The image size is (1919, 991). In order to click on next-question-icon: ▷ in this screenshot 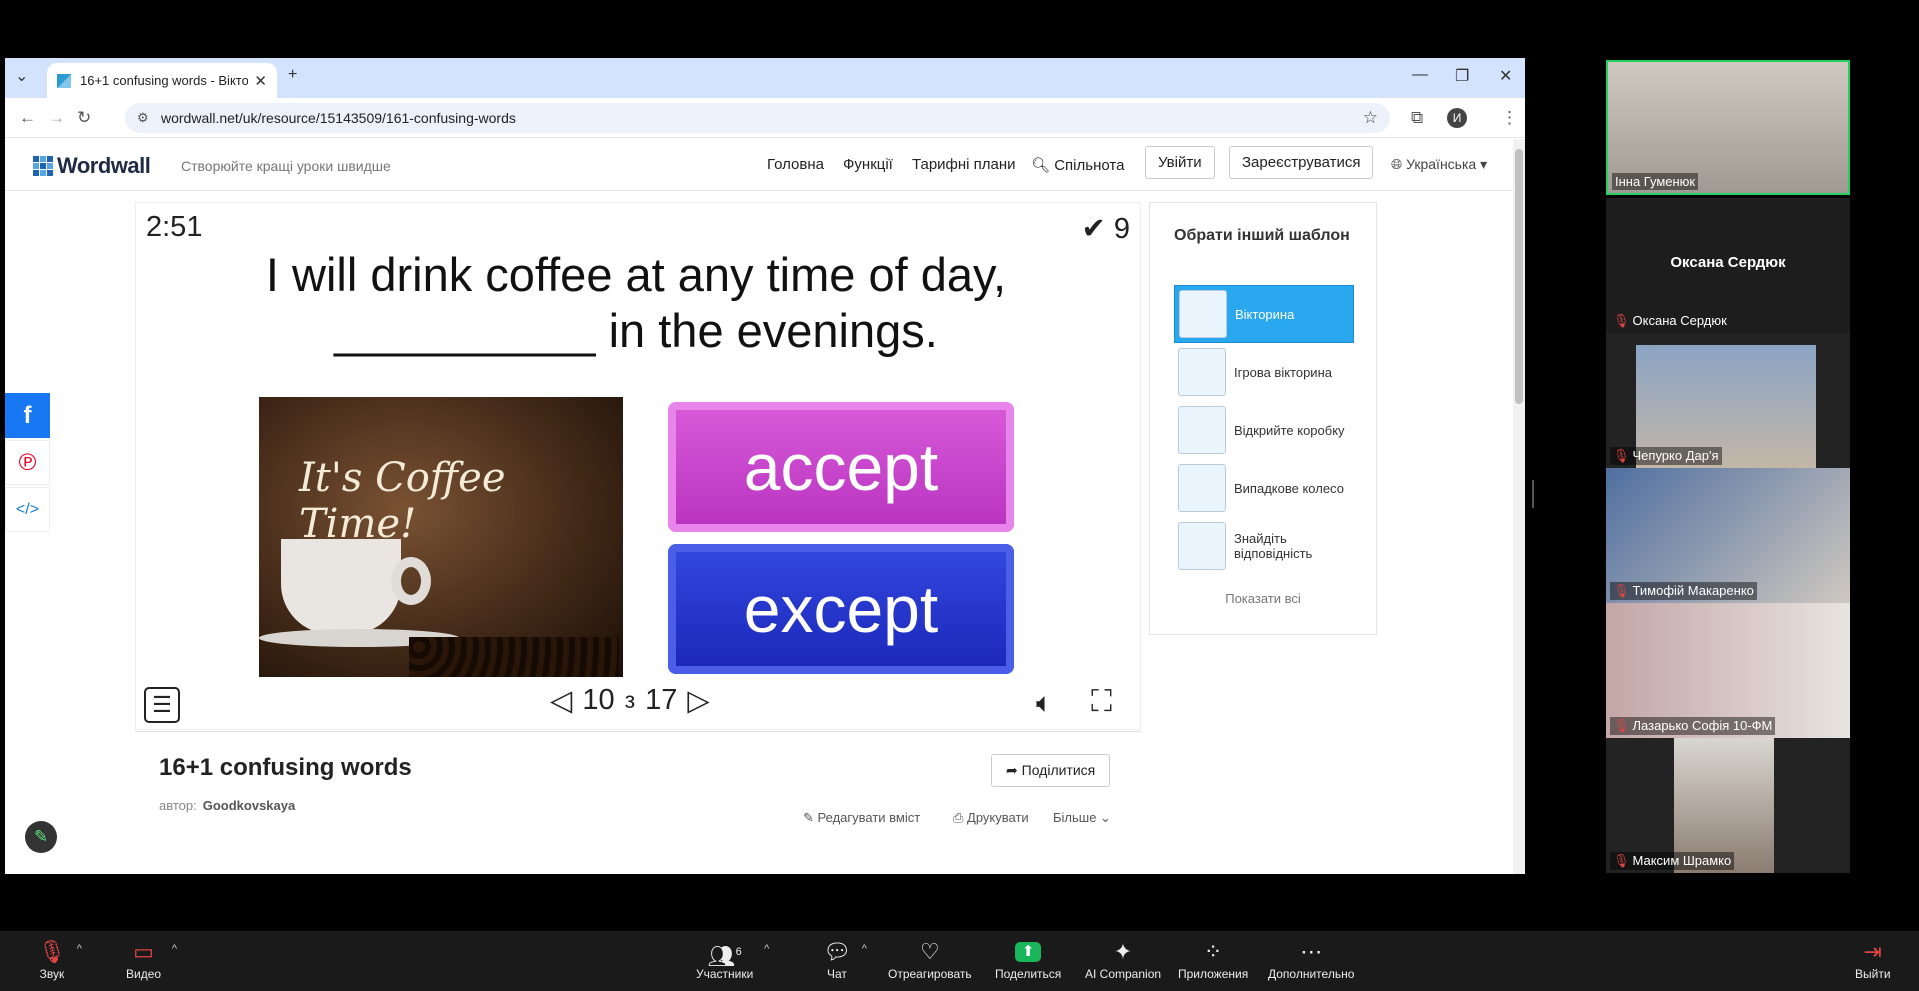, I will do `click(698, 700)`.